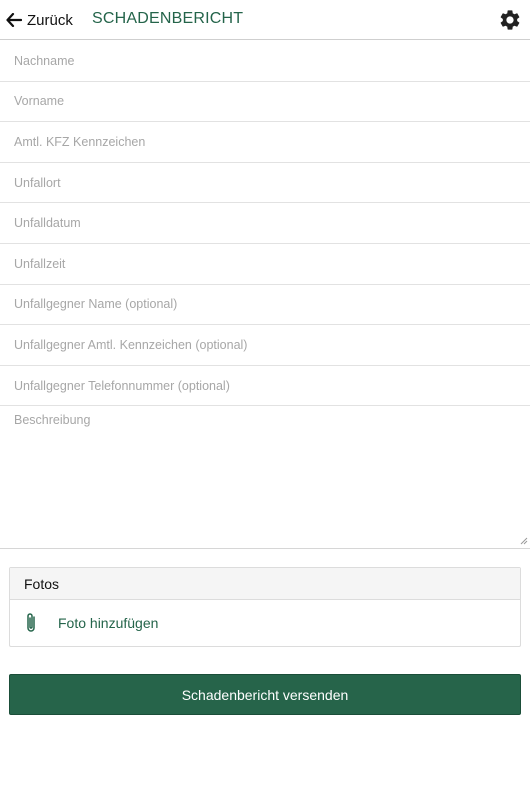  I want to click on opponent-name-input, so click(272, 304).